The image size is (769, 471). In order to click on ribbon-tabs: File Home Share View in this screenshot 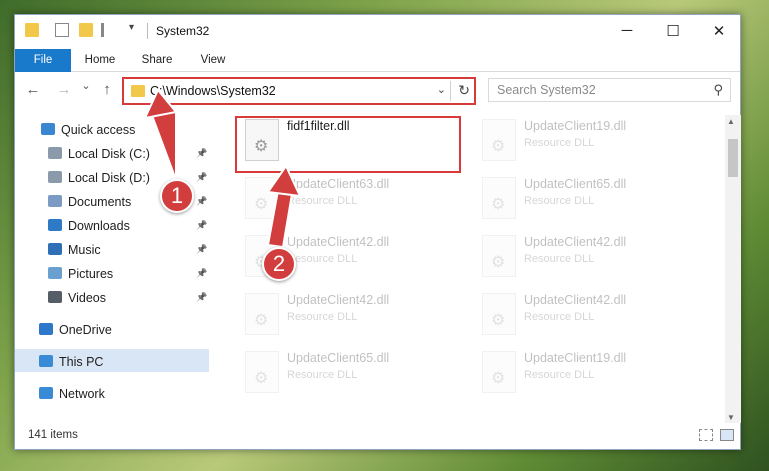, I will do `click(377, 60)`.